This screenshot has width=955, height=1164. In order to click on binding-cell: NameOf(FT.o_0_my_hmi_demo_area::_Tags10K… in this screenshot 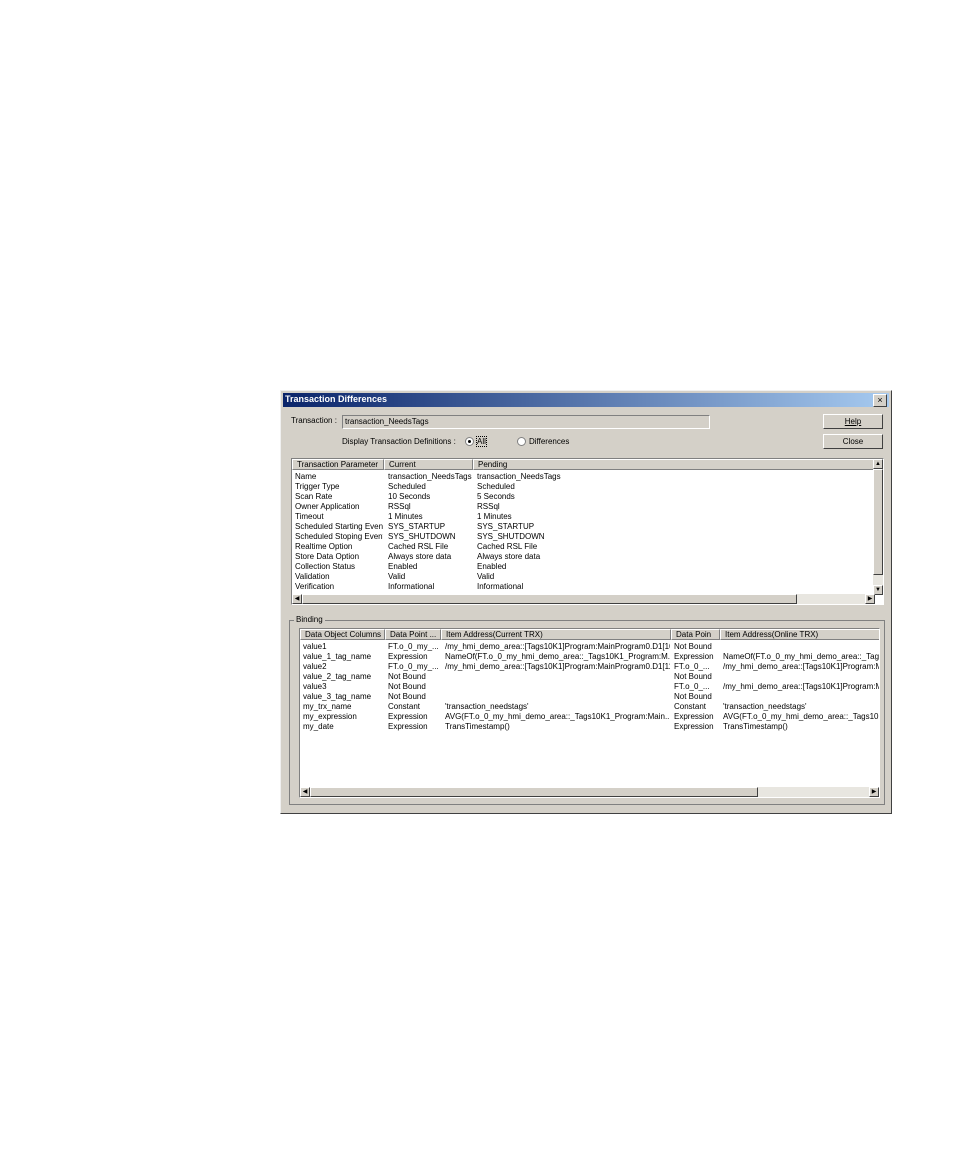, I will do `click(557, 656)`.